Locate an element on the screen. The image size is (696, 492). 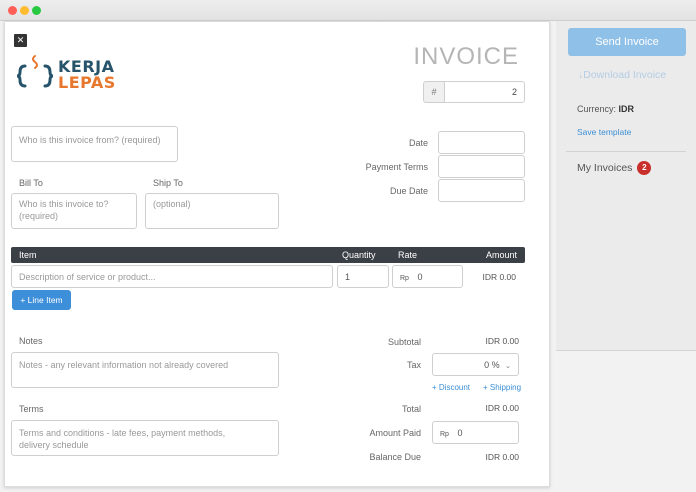
subtotal-label: Subtotal is located at coordinates (404, 342).